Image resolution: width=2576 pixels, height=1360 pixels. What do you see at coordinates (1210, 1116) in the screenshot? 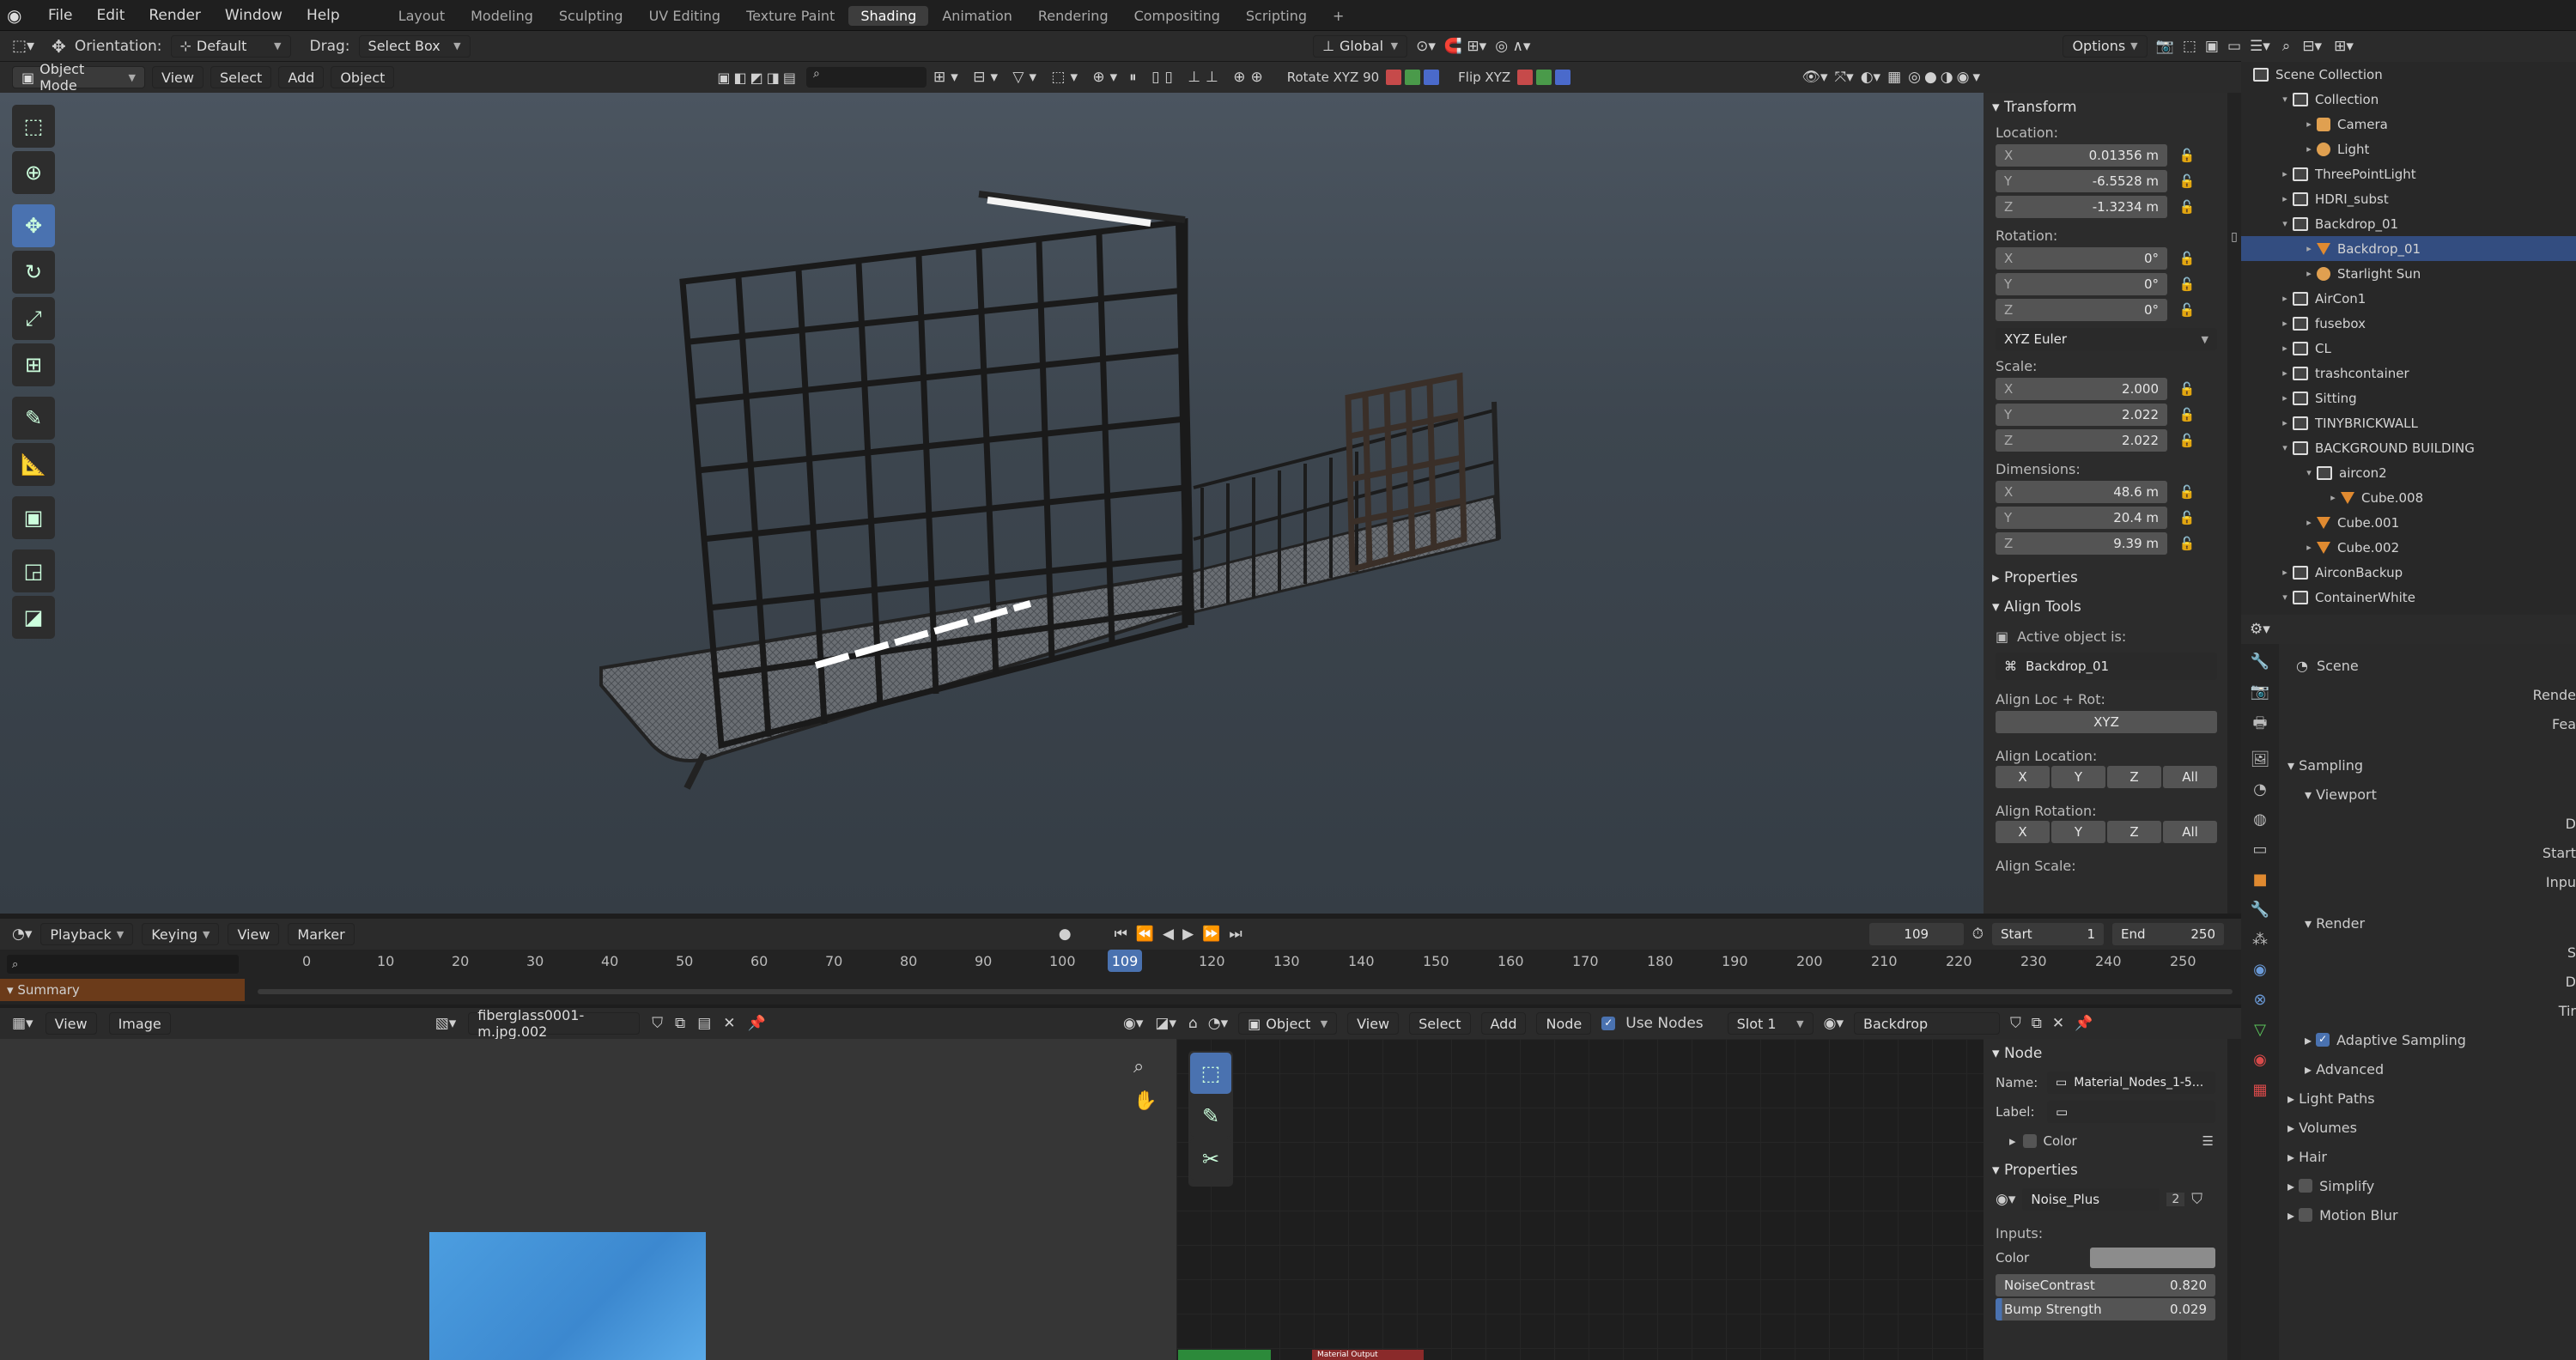
I see `node-annotate-tool: ✎` at bounding box center [1210, 1116].